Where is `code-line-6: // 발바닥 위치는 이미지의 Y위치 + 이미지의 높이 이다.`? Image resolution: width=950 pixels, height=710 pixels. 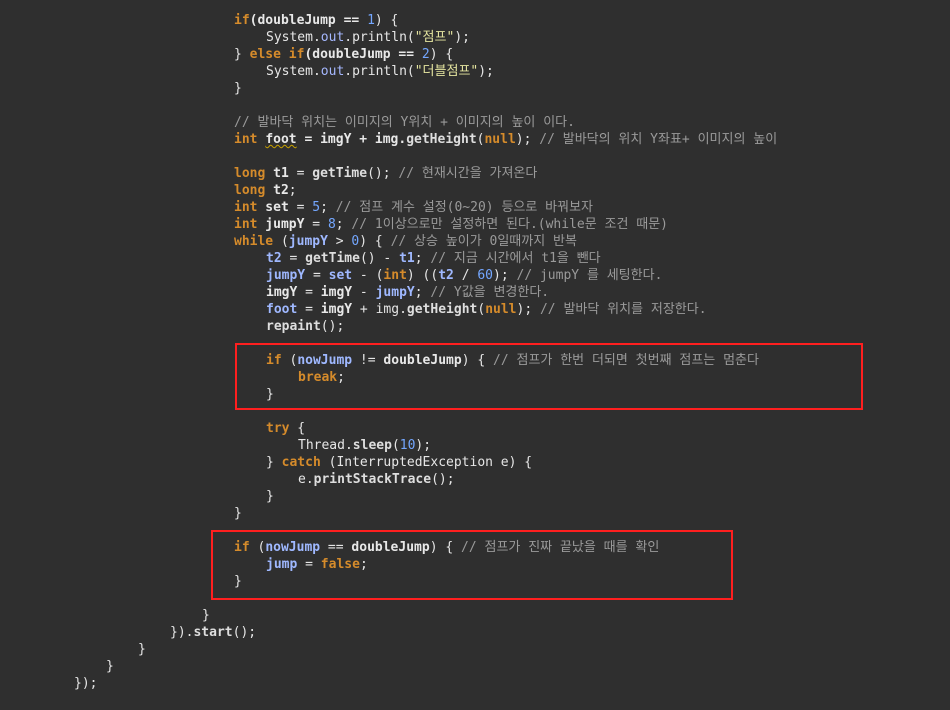
code-line-6: // 발바닥 위치는 이미지의 Y위치 + 이미지의 높이 이다. is located at coordinates (404, 122).